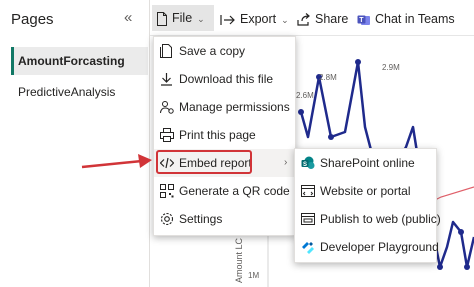 This screenshot has width=474, height=287. What do you see at coordinates (224, 219) in the screenshot?
I see `menu-item-settings: Settings` at bounding box center [224, 219].